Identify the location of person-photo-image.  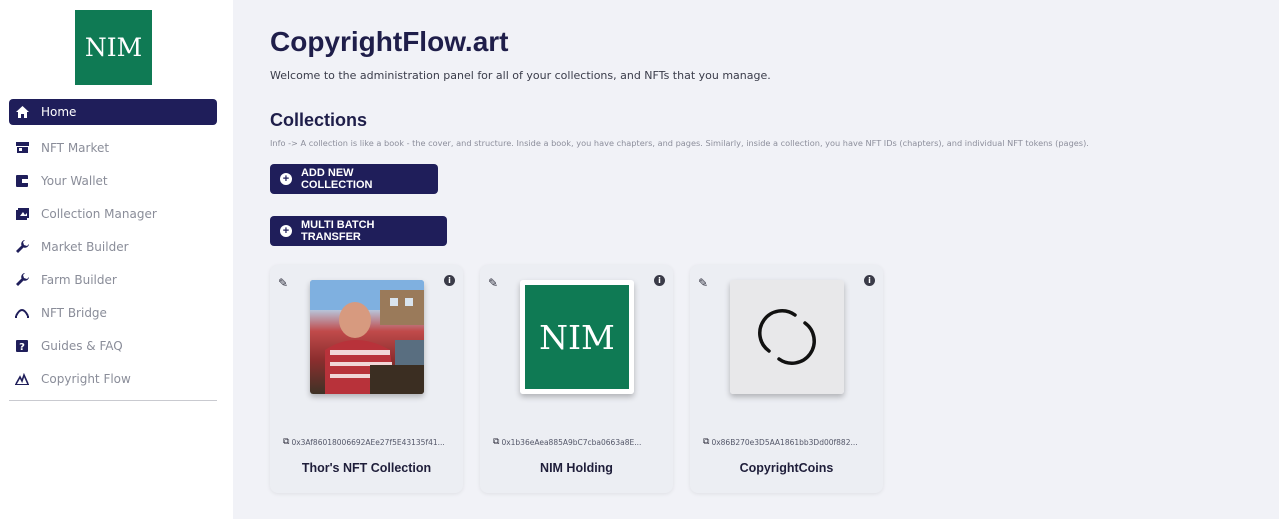
(367, 337).